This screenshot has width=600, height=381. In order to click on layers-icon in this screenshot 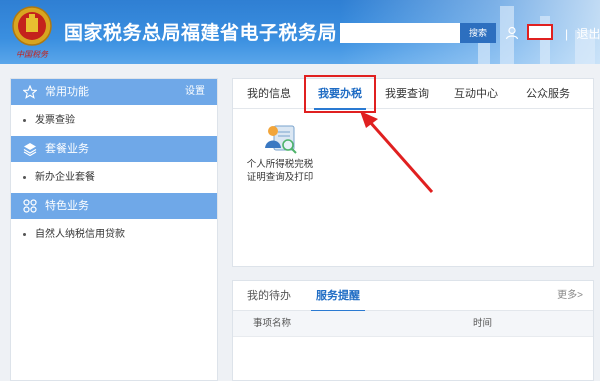, I will do `click(30, 149)`.